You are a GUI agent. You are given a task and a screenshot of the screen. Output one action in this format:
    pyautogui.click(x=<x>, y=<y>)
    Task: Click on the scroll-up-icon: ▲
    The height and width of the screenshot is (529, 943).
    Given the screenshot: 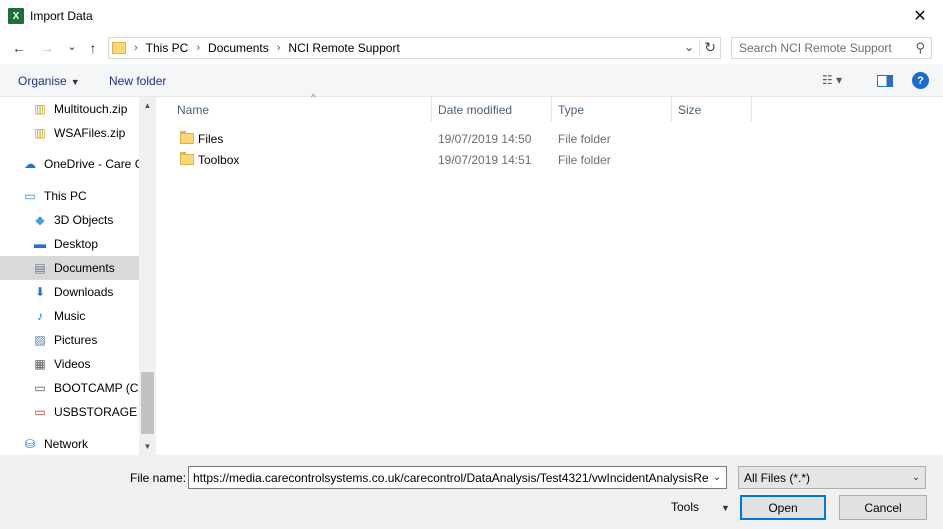 What is the action you would take?
    pyautogui.click(x=147, y=105)
    